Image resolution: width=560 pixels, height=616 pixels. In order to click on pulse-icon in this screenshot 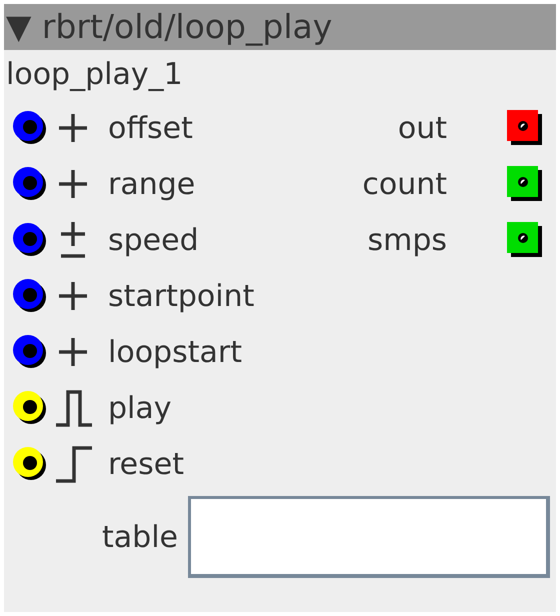, I will do `click(73, 408)`.